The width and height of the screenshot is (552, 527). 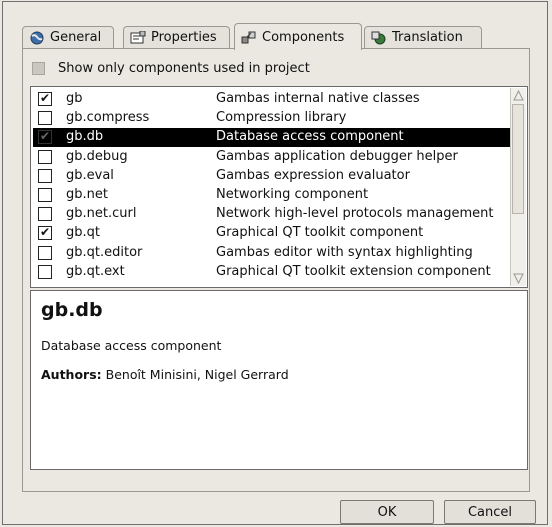 I want to click on component-name: gb.net.curl, so click(x=101, y=214).